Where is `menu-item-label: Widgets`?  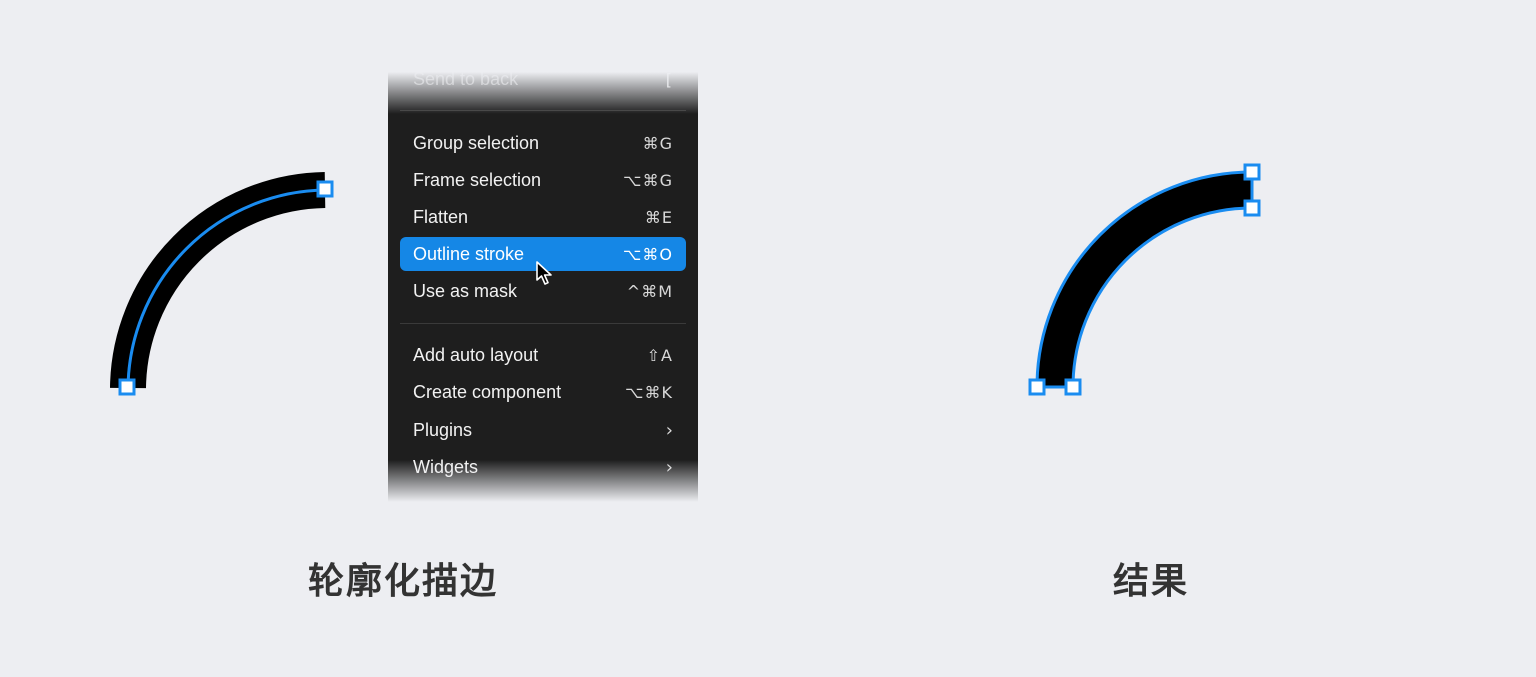 menu-item-label: Widgets is located at coordinates (446, 466).